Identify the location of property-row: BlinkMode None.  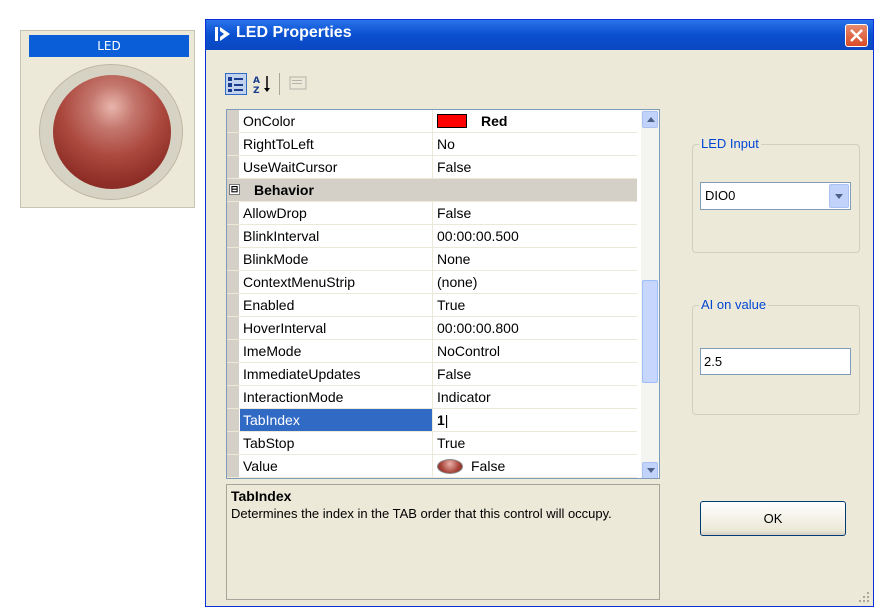
(432, 259).